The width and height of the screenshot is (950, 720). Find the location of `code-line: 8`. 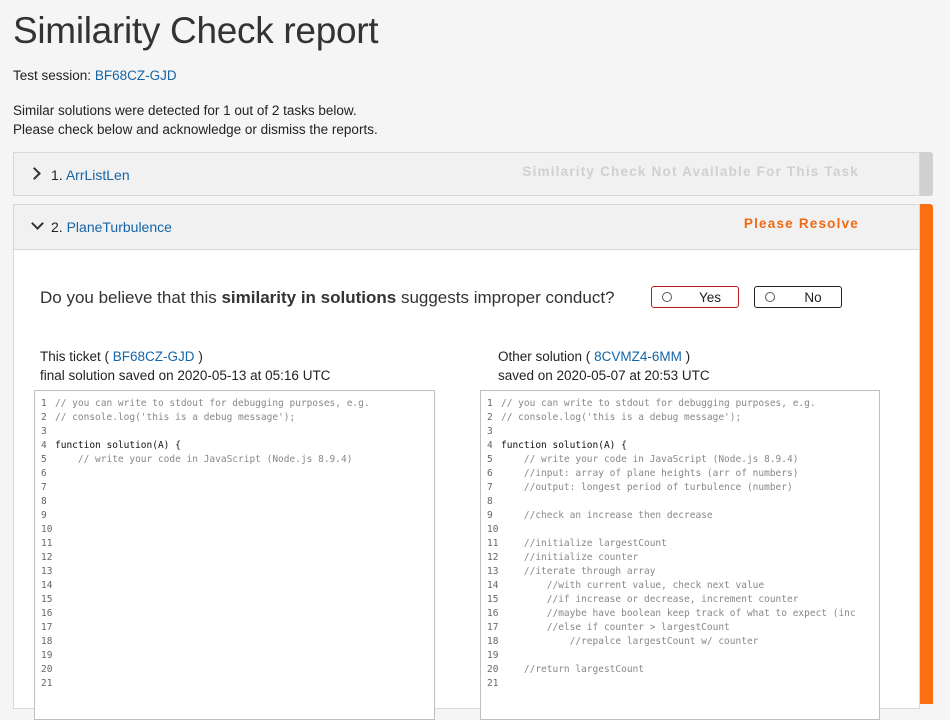

code-line: 8 is located at coordinates (683, 502).